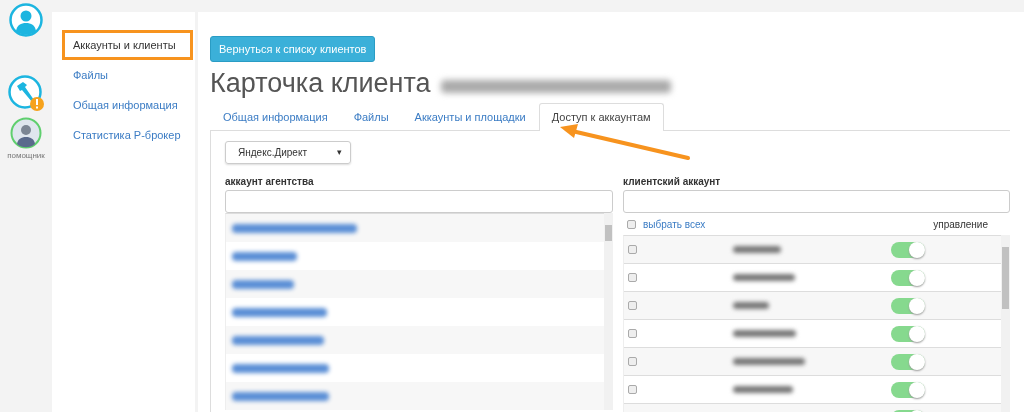 This screenshot has height=412, width=1024. I want to click on sidebar-item: Общая информация, so click(127, 105).